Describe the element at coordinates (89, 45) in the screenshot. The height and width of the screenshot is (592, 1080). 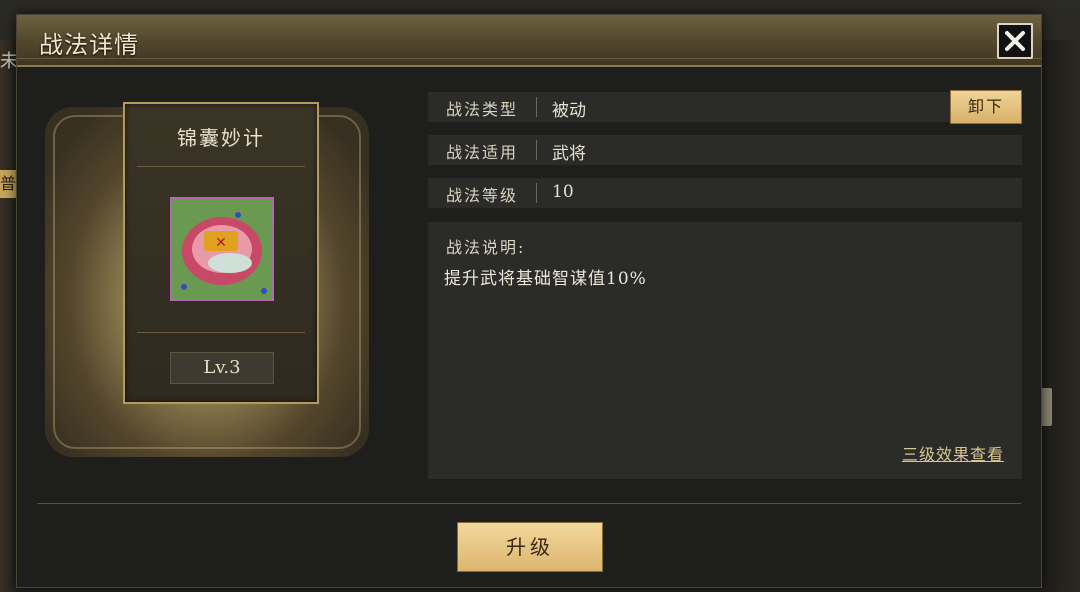
I see `dialog-title: 战法详情` at that location.